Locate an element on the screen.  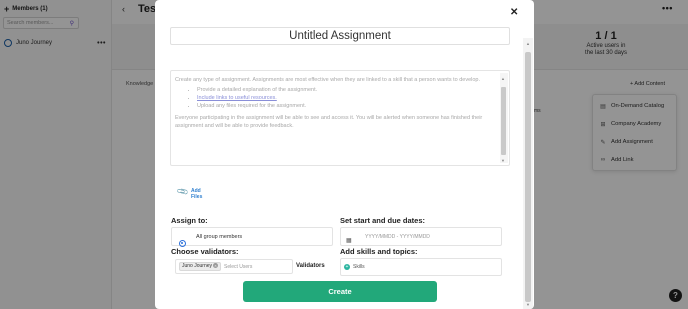
paperclip-icon: 📎 is located at coordinates (183, 192).